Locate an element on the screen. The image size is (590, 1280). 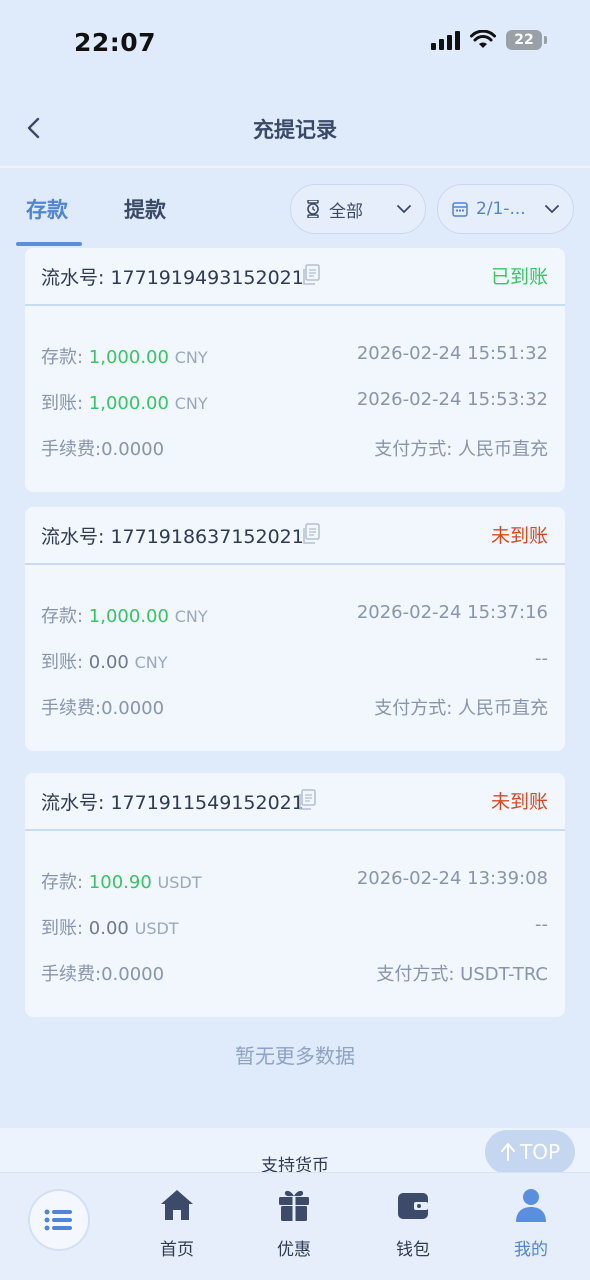
back-to-top-button: TOP is located at coordinates (530, 1152).